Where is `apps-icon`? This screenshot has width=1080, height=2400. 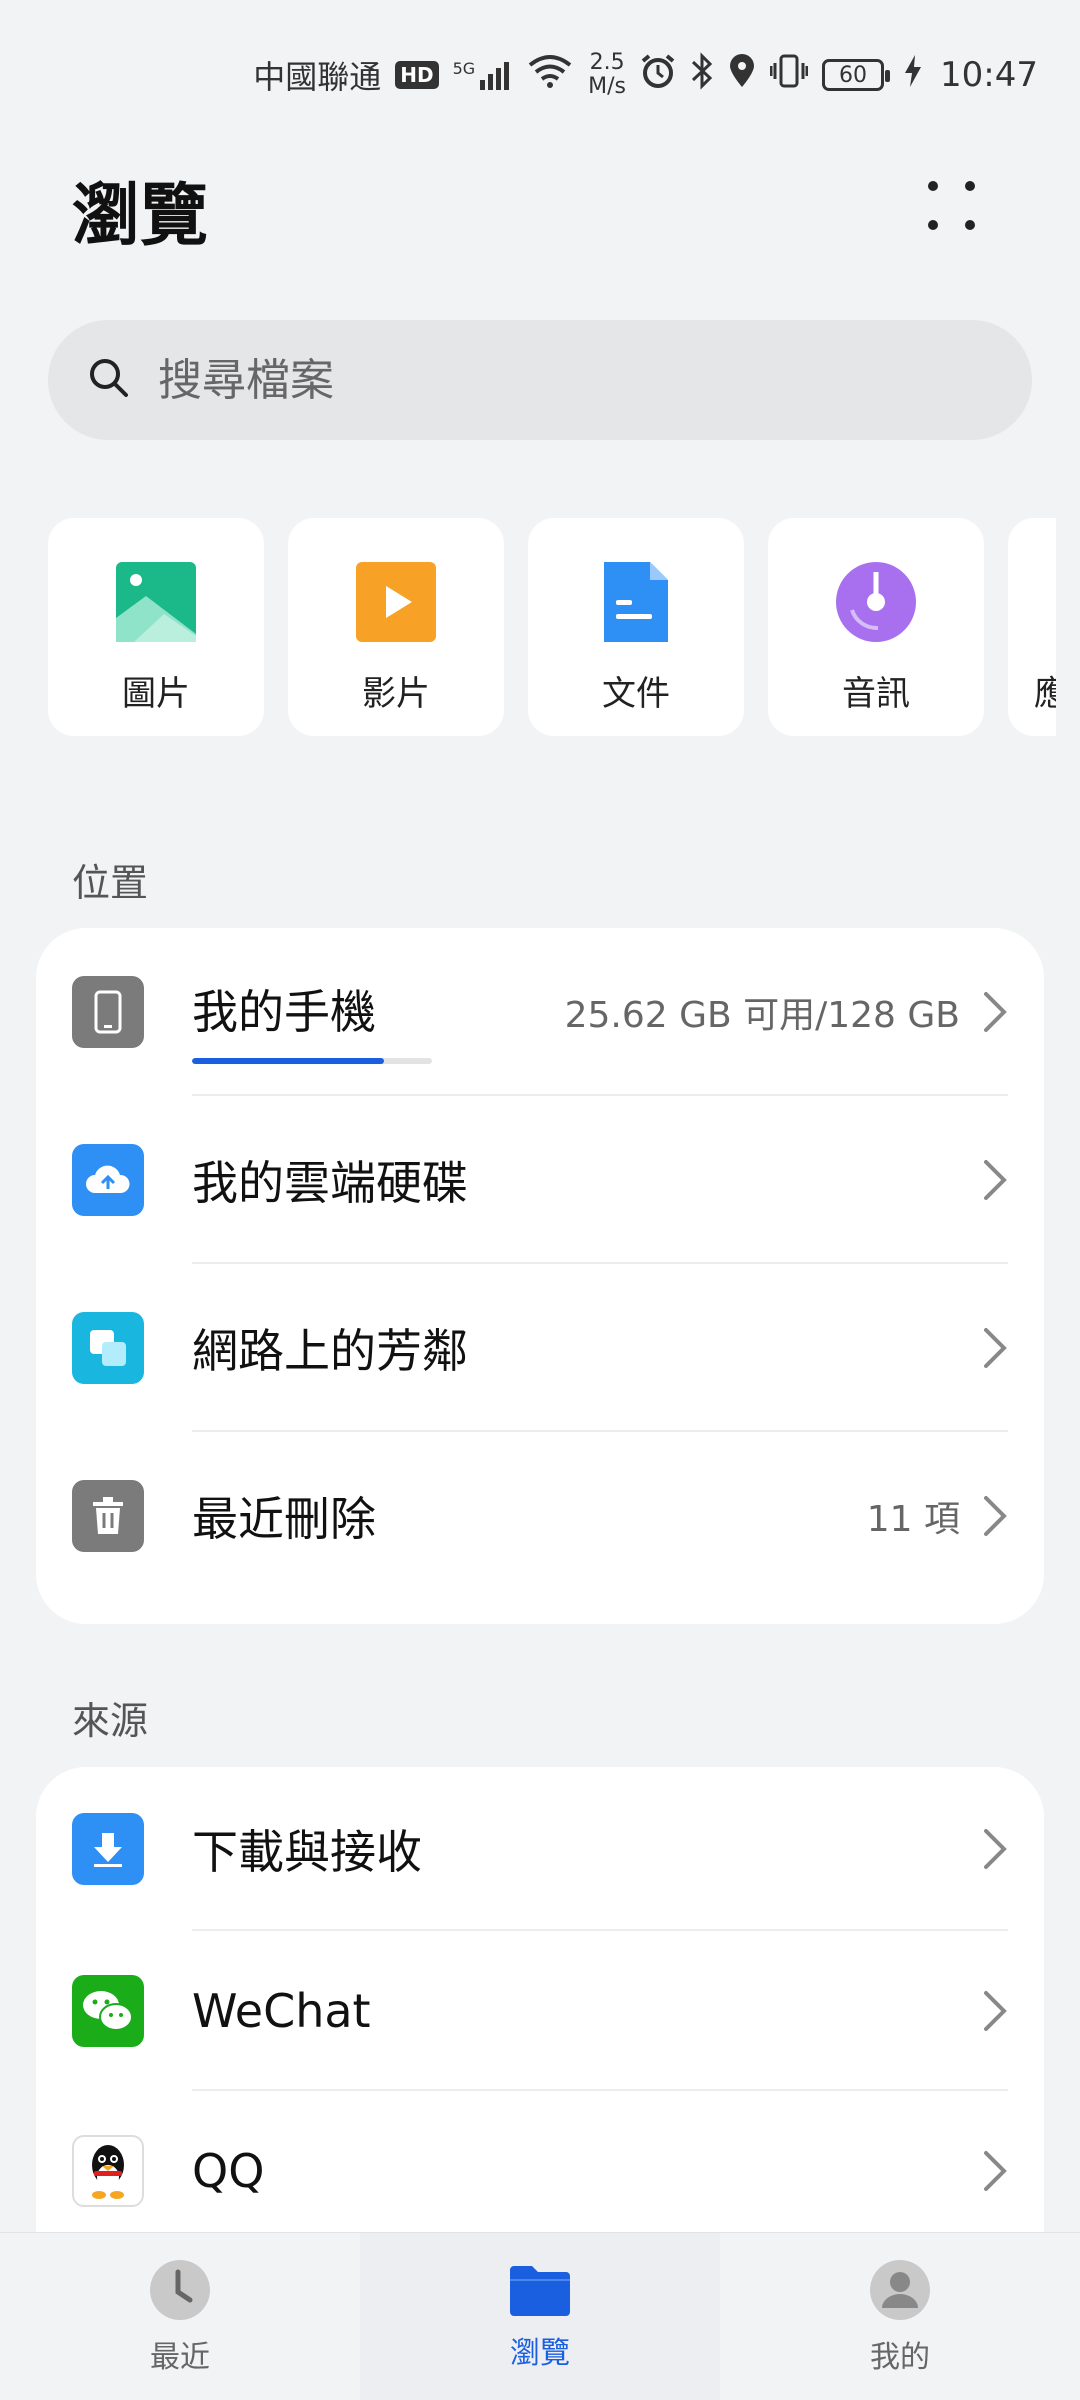
apps-icon is located at coordinates (1045, 602).